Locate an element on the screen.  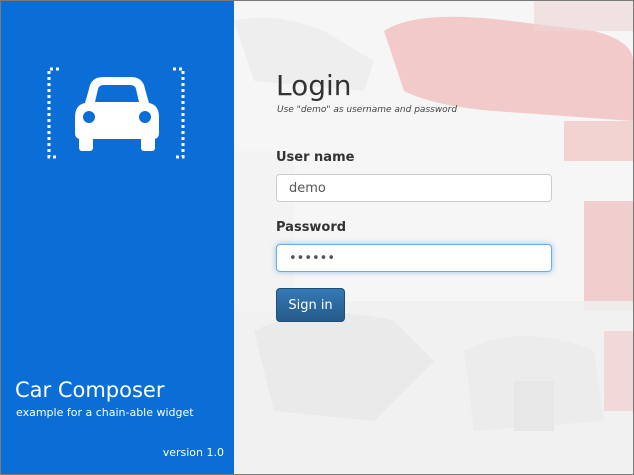
username-input is located at coordinates (414, 188).